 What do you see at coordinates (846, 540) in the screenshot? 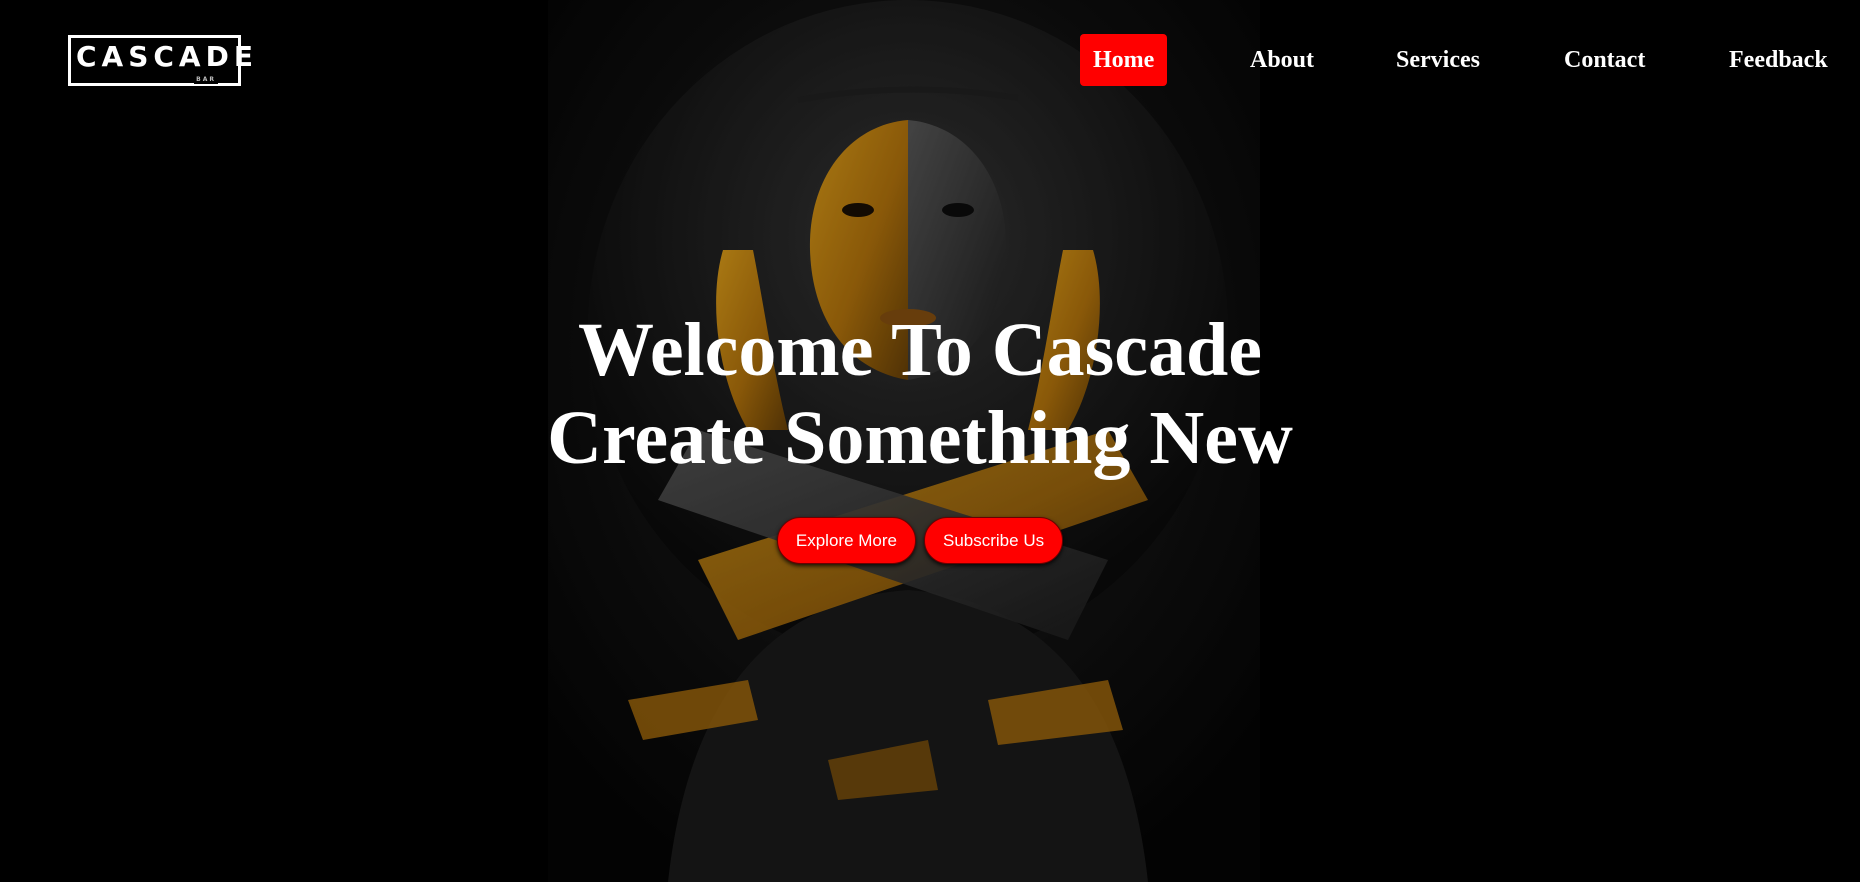
I see `explore-more-button: Explore More` at bounding box center [846, 540].